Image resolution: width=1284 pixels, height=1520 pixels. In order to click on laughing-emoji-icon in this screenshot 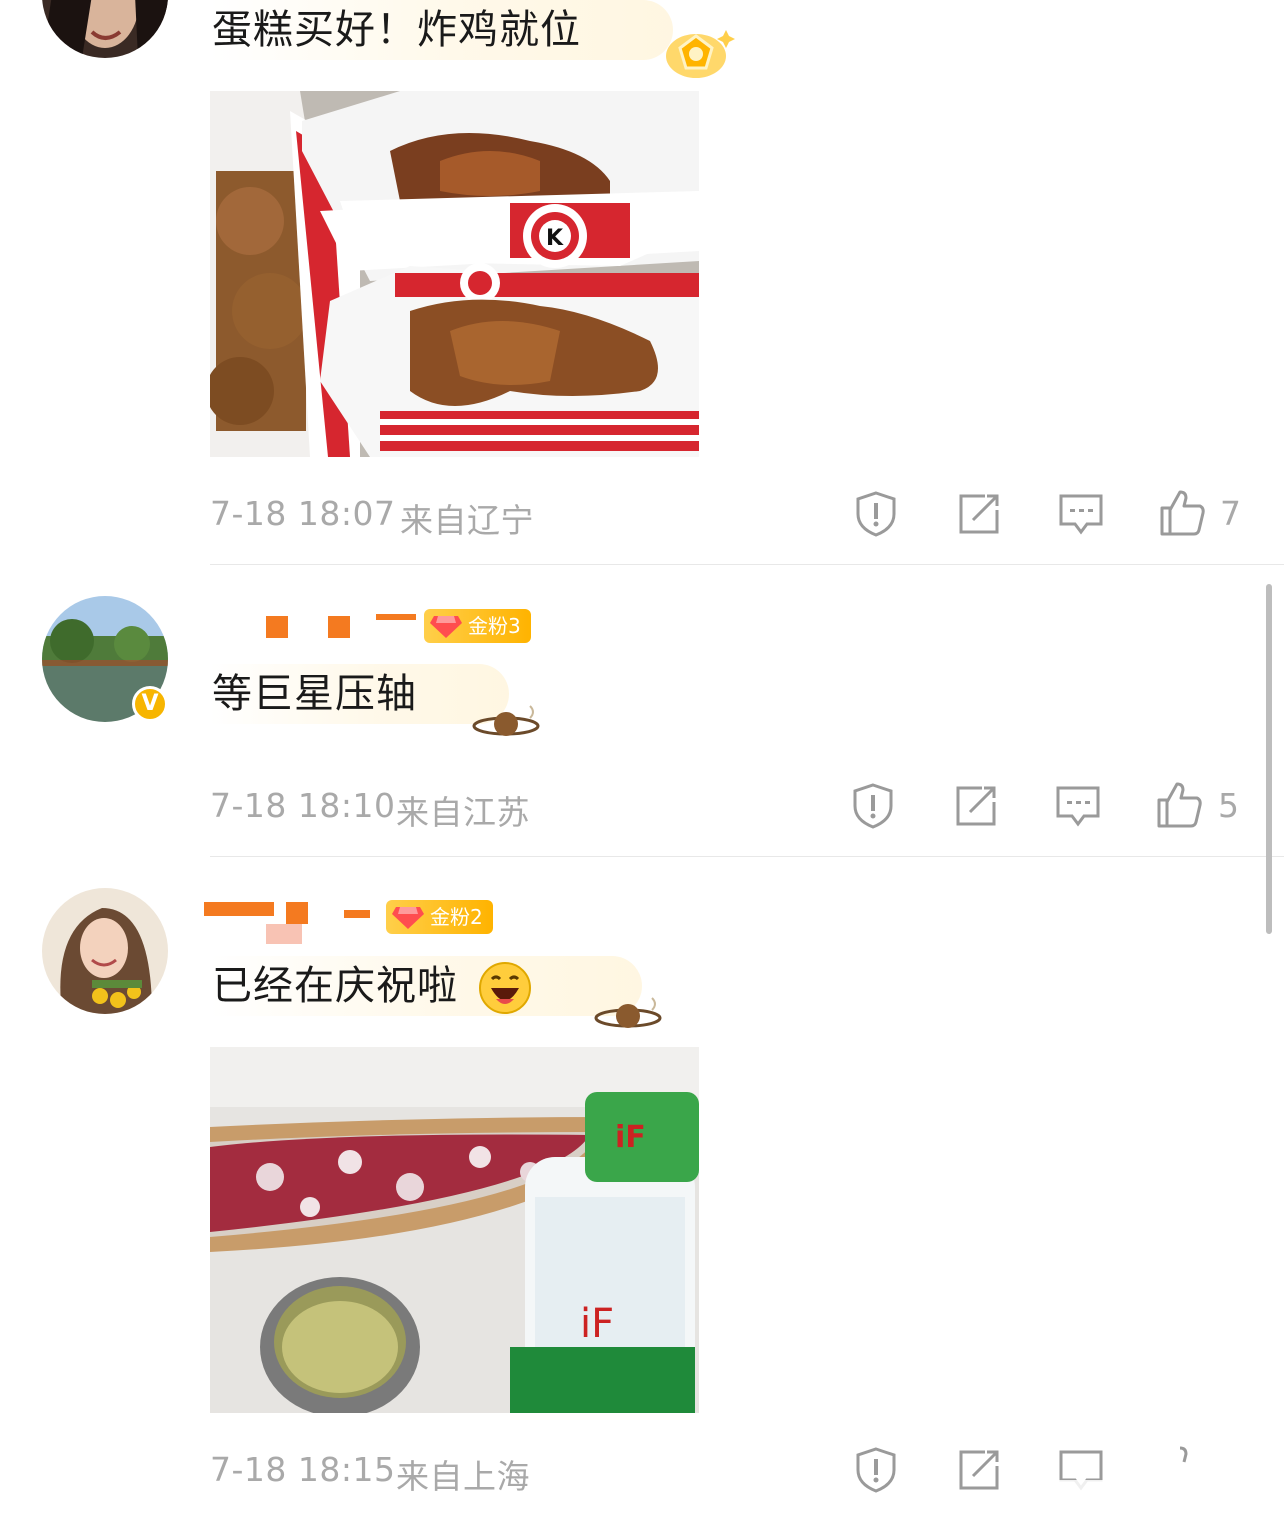, I will do `click(505, 988)`.